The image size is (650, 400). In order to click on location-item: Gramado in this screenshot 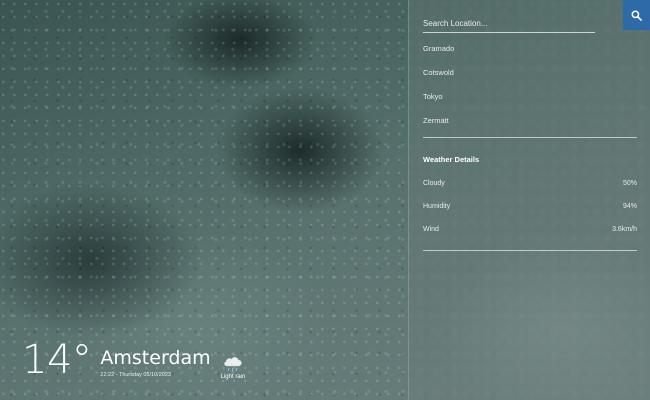, I will do `click(438, 52)`.